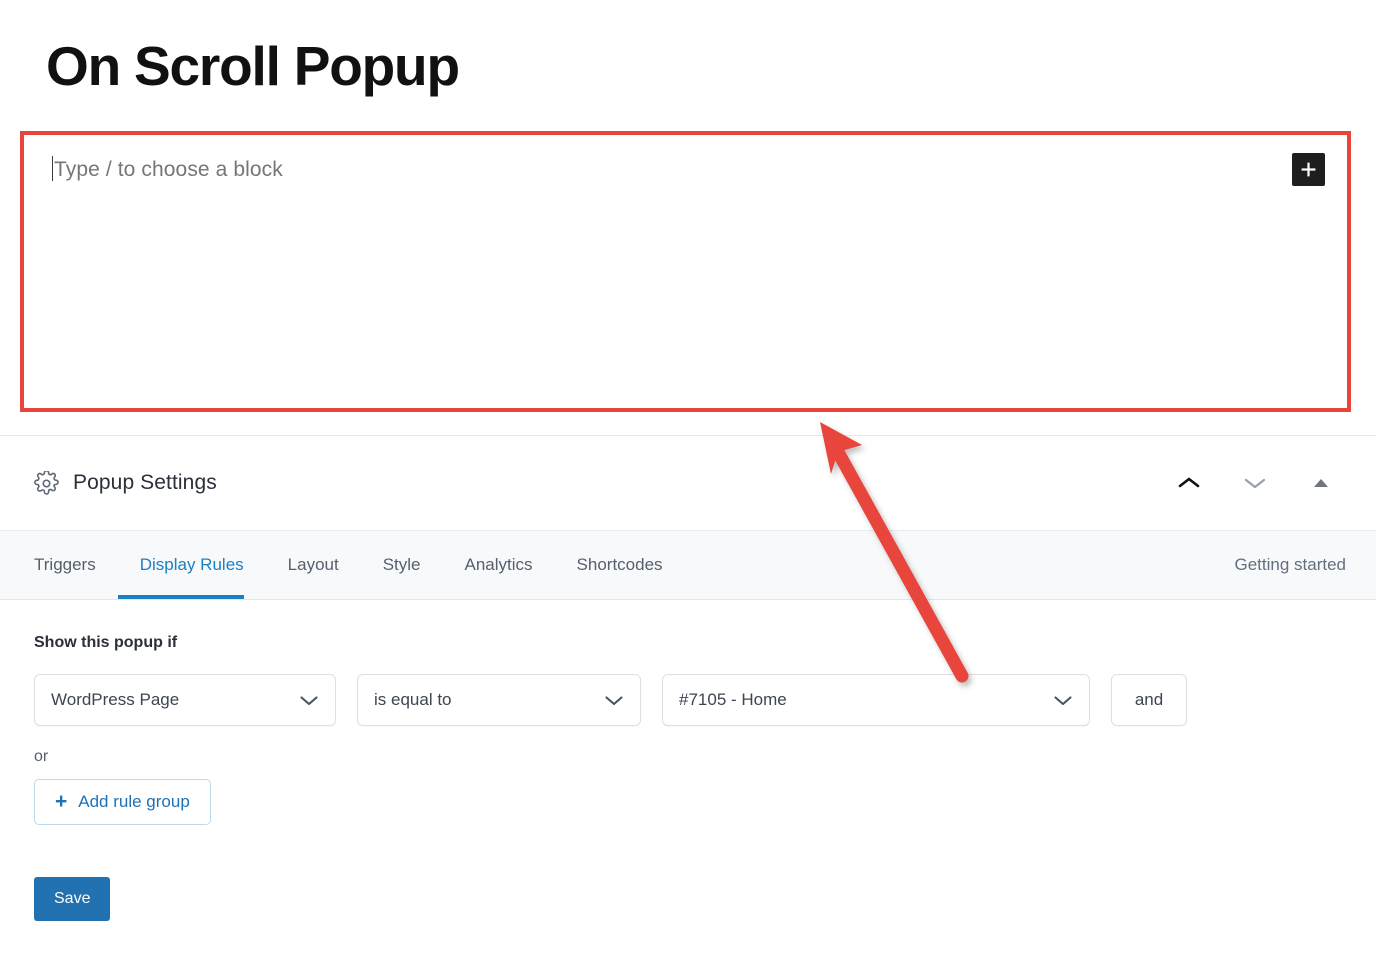 Image resolution: width=1376 pixels, height=961 pixels. What do you see at coordinates (499, 700) in the screenshot?
I see `rule-operator-select: is equal to` at bounding box center [499, 700].